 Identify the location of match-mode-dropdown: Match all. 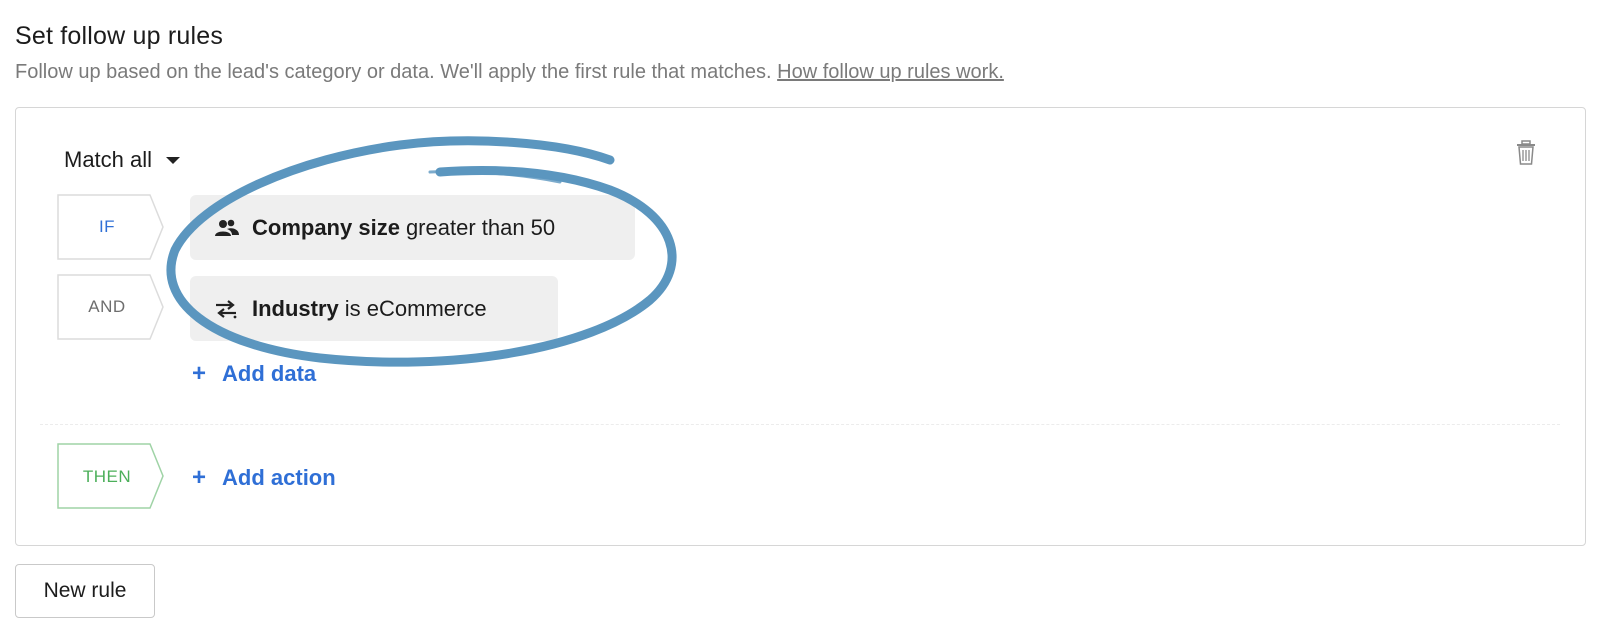
(122, 160).